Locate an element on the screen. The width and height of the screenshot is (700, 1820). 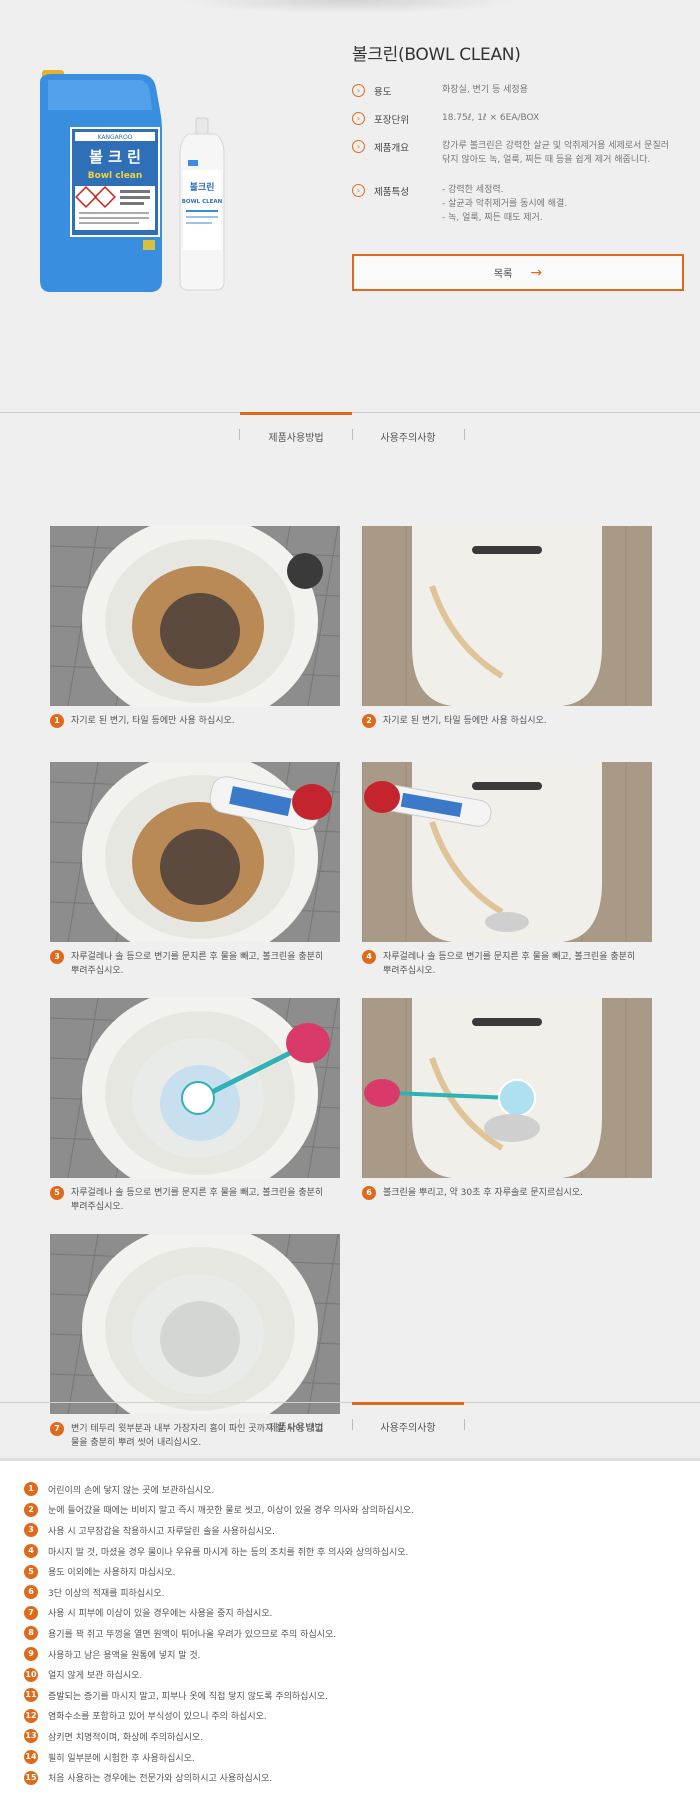
product-image: KANGAROO 볼 크 린 Bowl clean 볼크린 BOWL CLEAN is located at coordinates (132, 181).